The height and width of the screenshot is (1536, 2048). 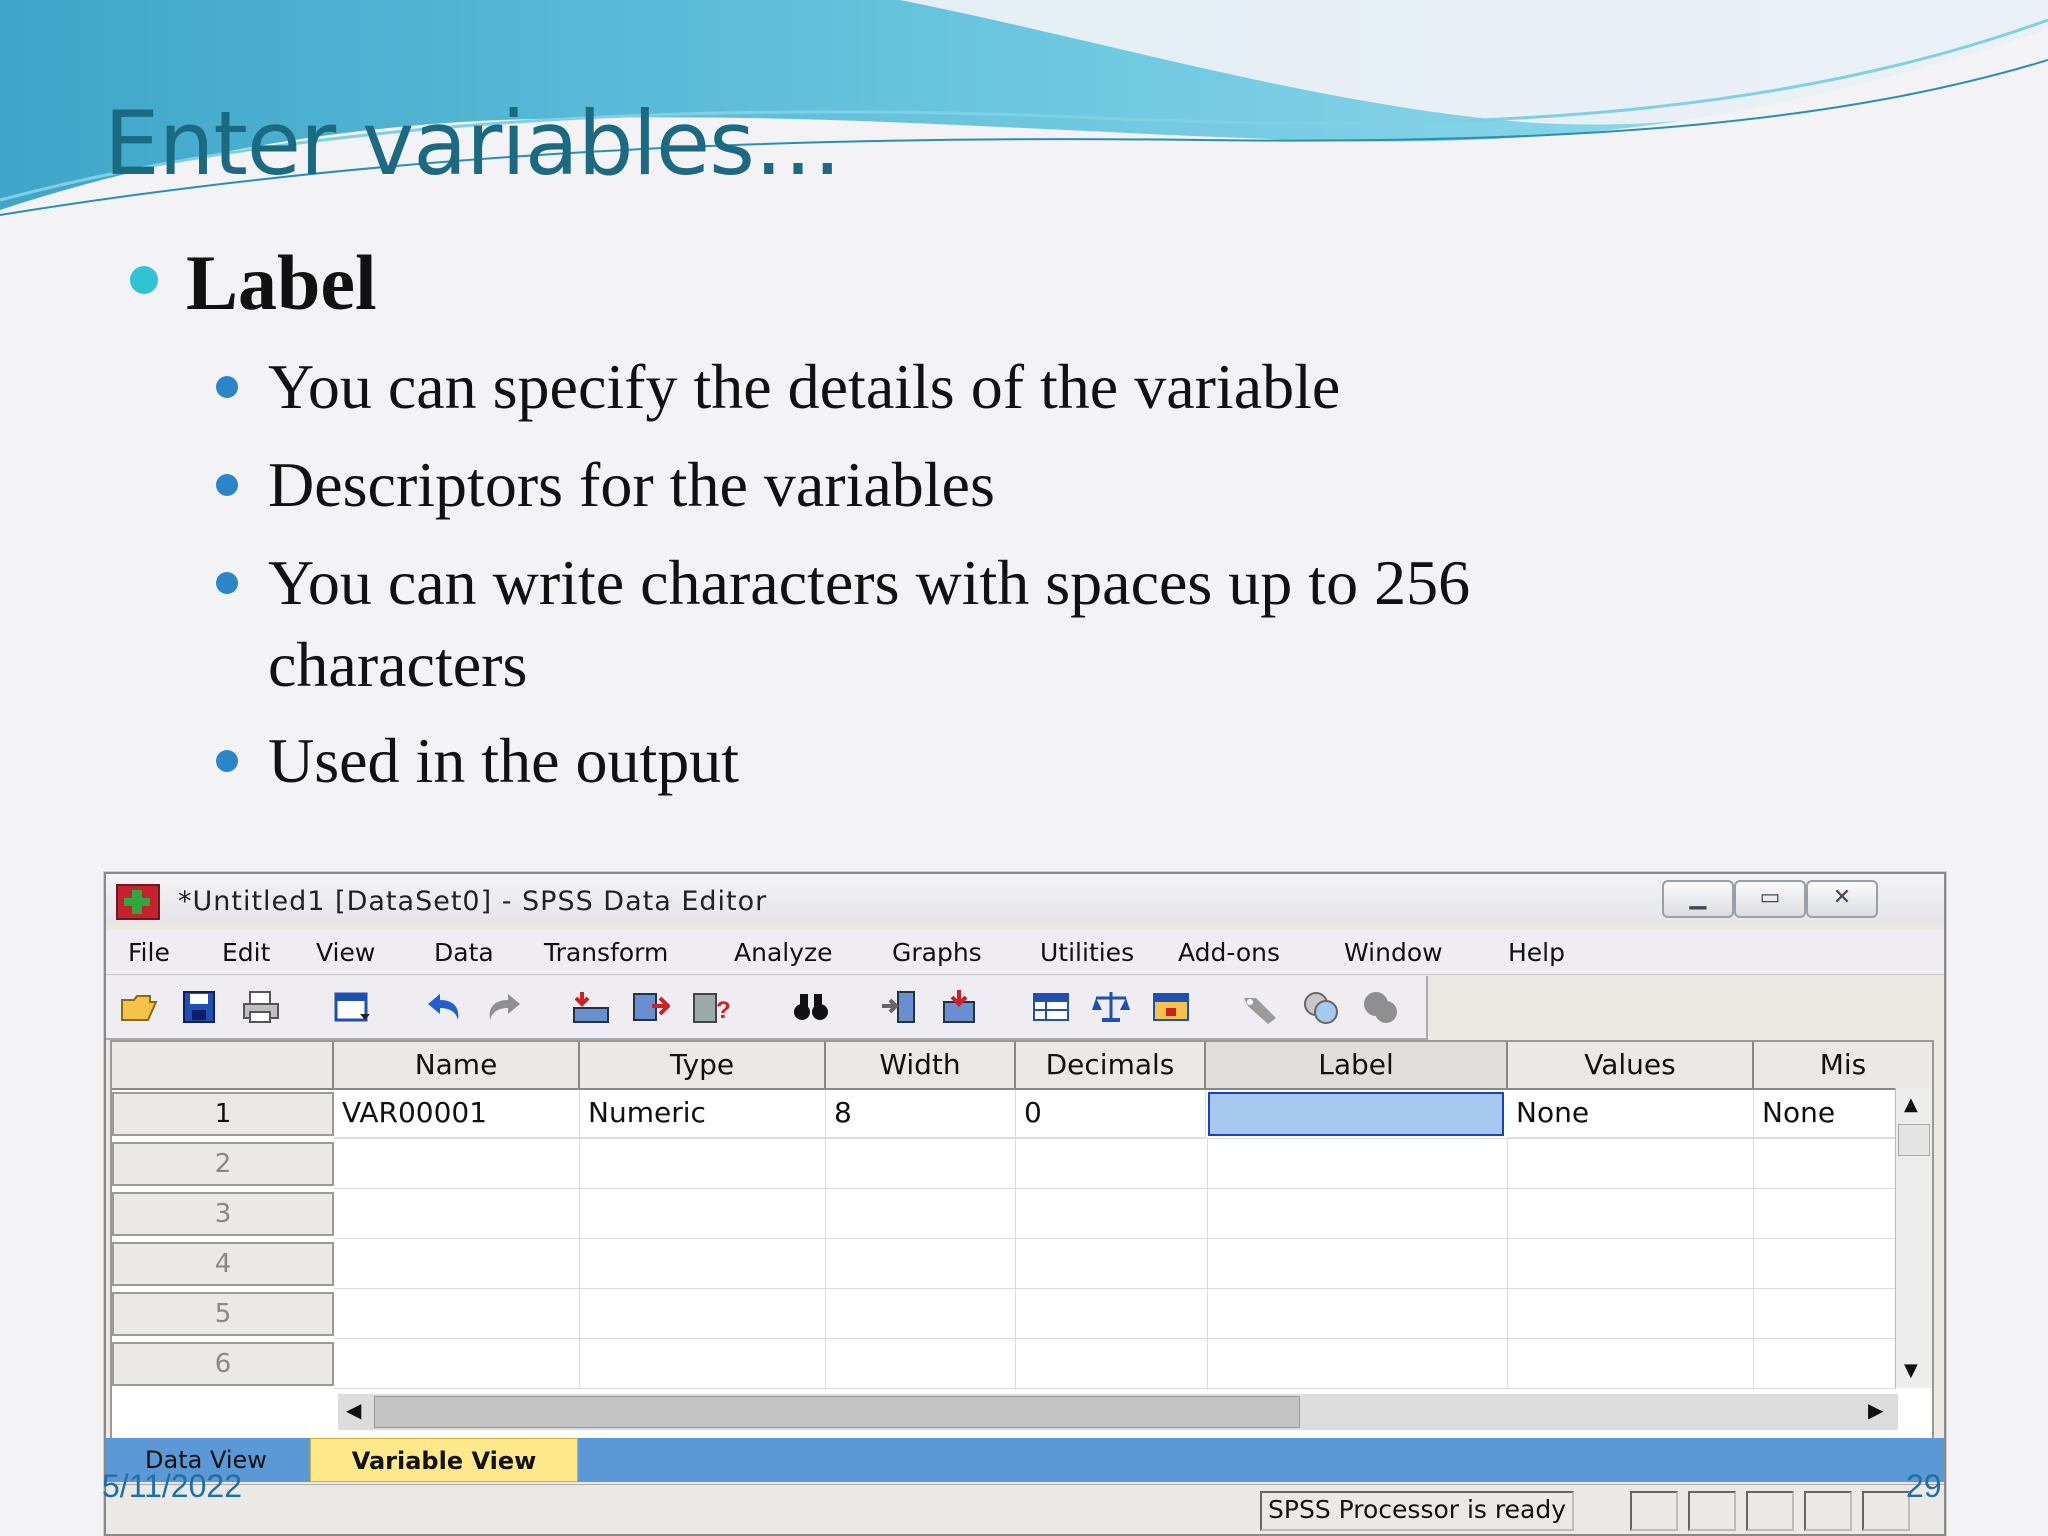 I want to click on insert-case-icon, so click(x=651, y=1007).